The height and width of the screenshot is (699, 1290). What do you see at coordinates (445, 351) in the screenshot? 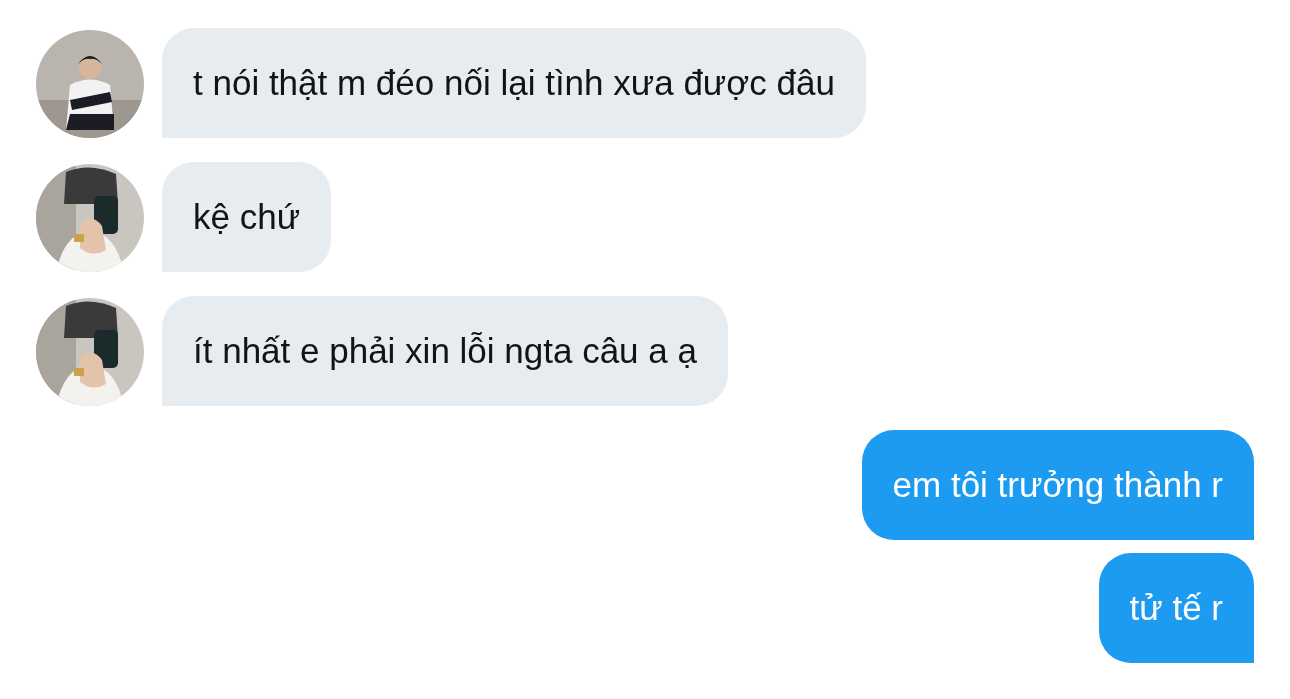
I see `received-message: ít nhất e phải xin lỗi ngta câu a ạ` at bounding box center [445, 351].